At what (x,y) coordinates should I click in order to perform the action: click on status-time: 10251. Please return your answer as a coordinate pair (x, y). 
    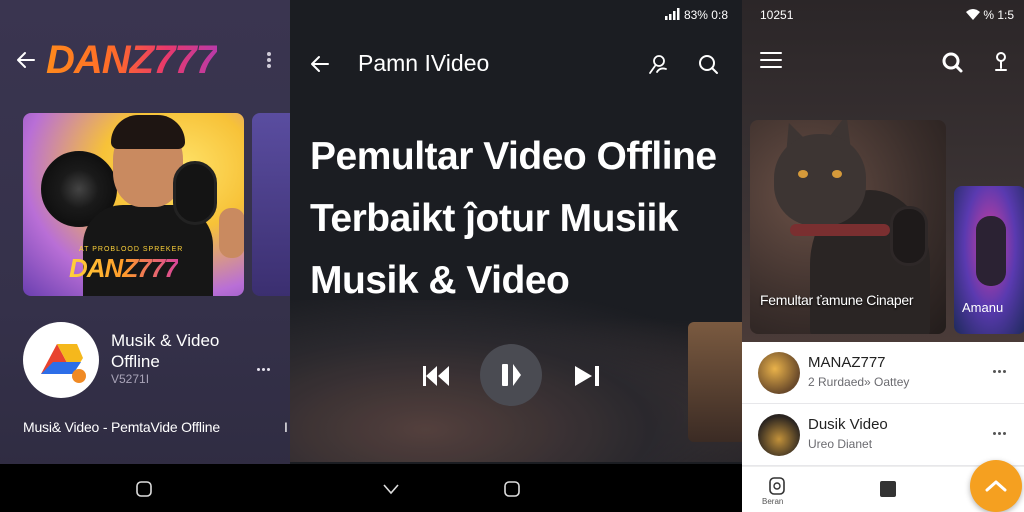
    Looking at the image, I should click on (777, 15).